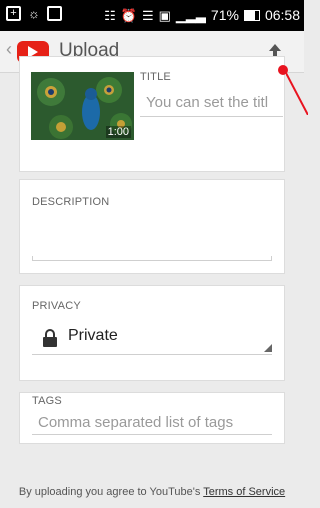 The height and width of the screenshot is (508, 320). What do you see at coordinates (190, 15) in the screenshot?
I see `signal-icon: ▁▂▃` at bounding box center [190, 15].